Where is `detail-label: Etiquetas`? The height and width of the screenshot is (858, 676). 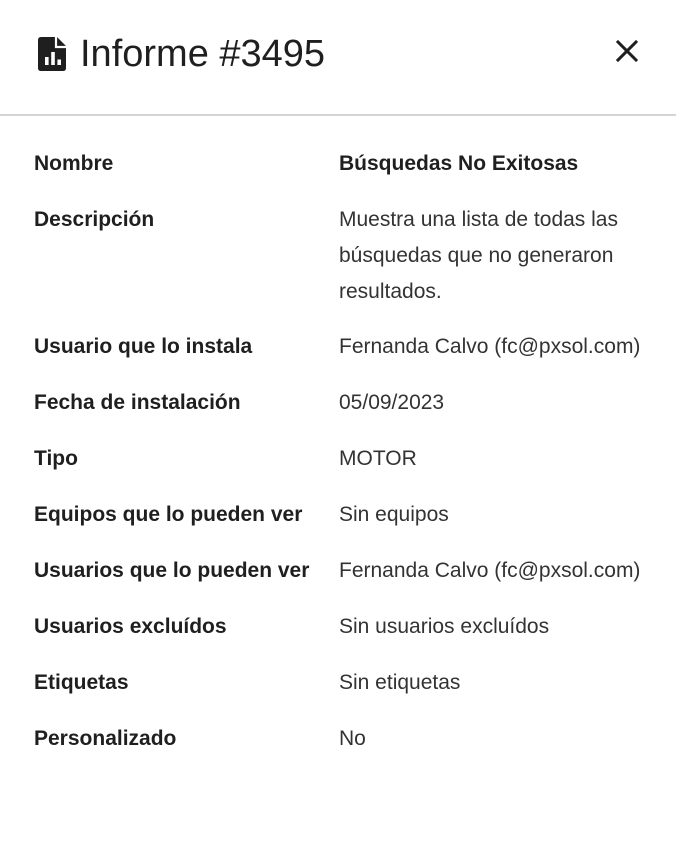
detail-label: Etiquetas is located at coordinates (81, 682).